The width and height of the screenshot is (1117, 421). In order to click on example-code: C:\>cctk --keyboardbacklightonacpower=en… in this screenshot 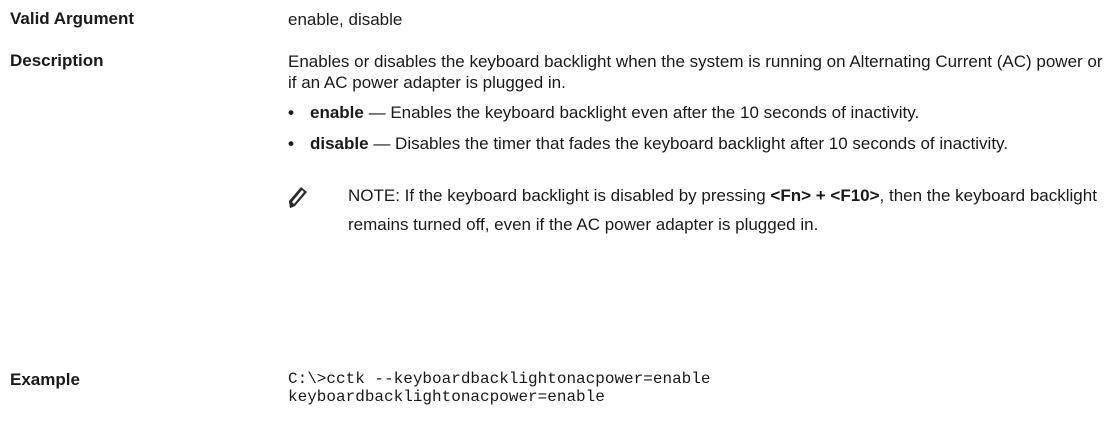, I will do `click(698, 388)`.